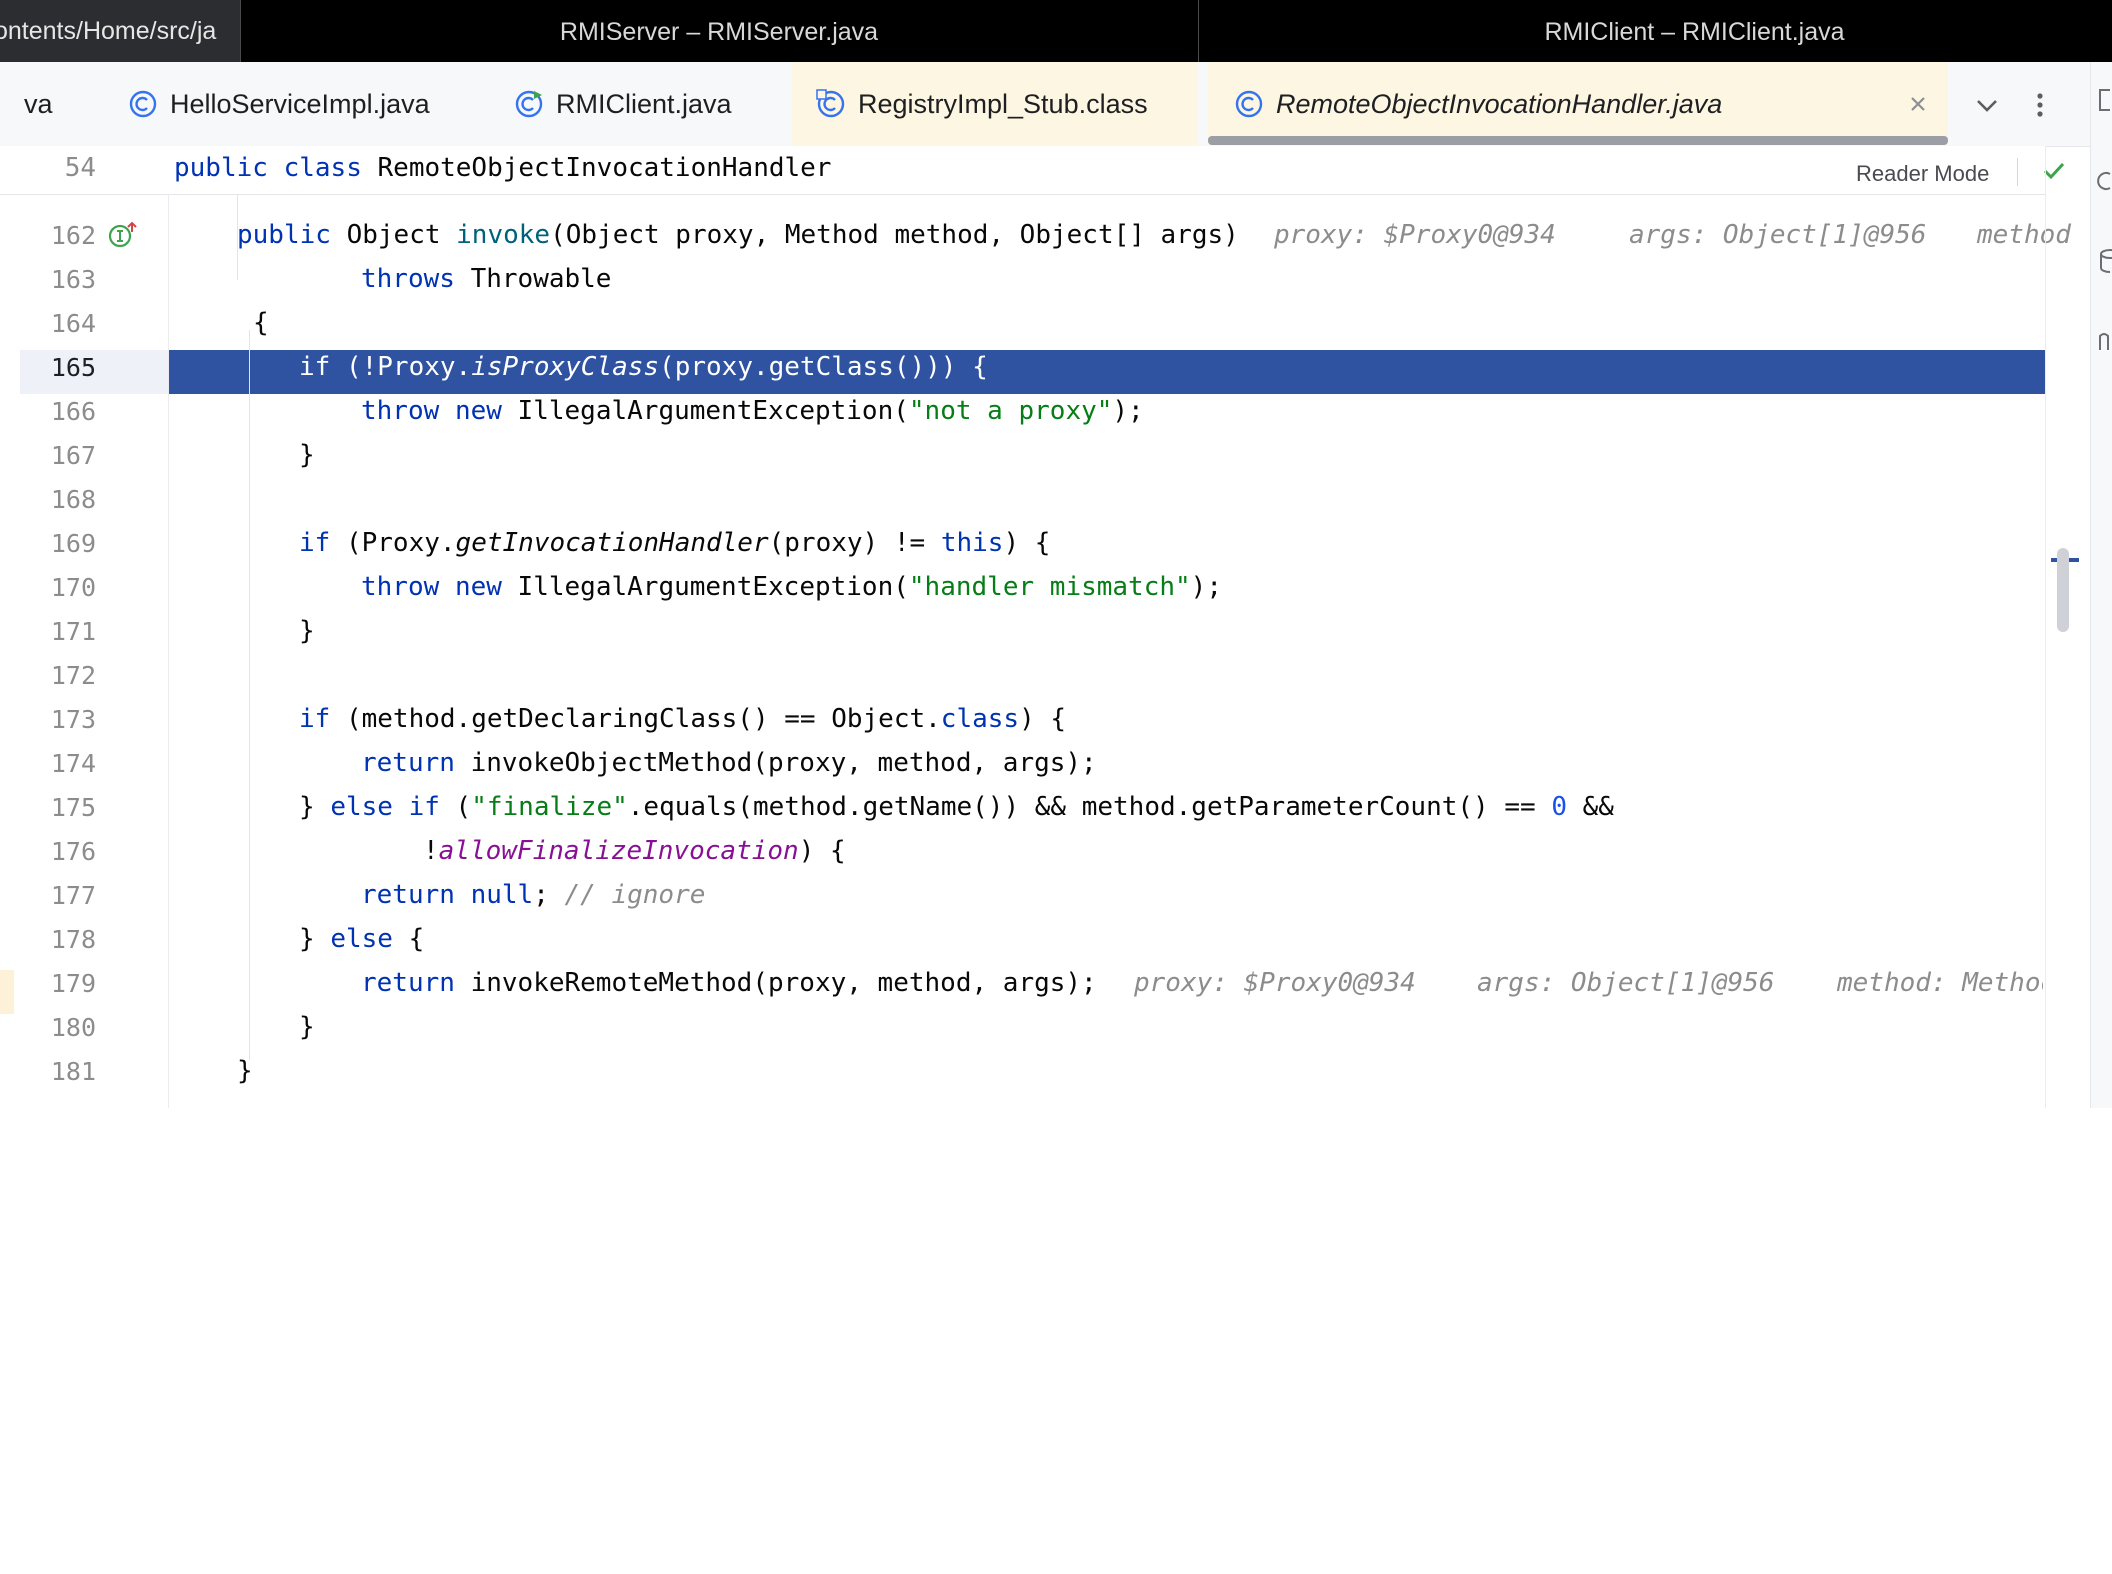  What do you see at coordinates (73, 939) in the screenshot?
I see `line-number: 178` at bounding box center [73, 939].